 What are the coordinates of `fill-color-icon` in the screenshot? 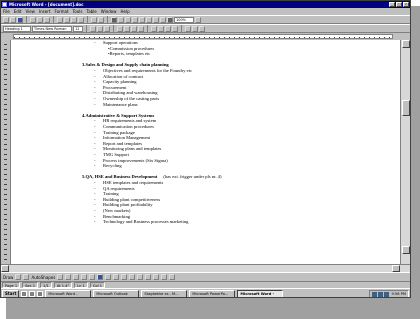 It's located at (116, 277).